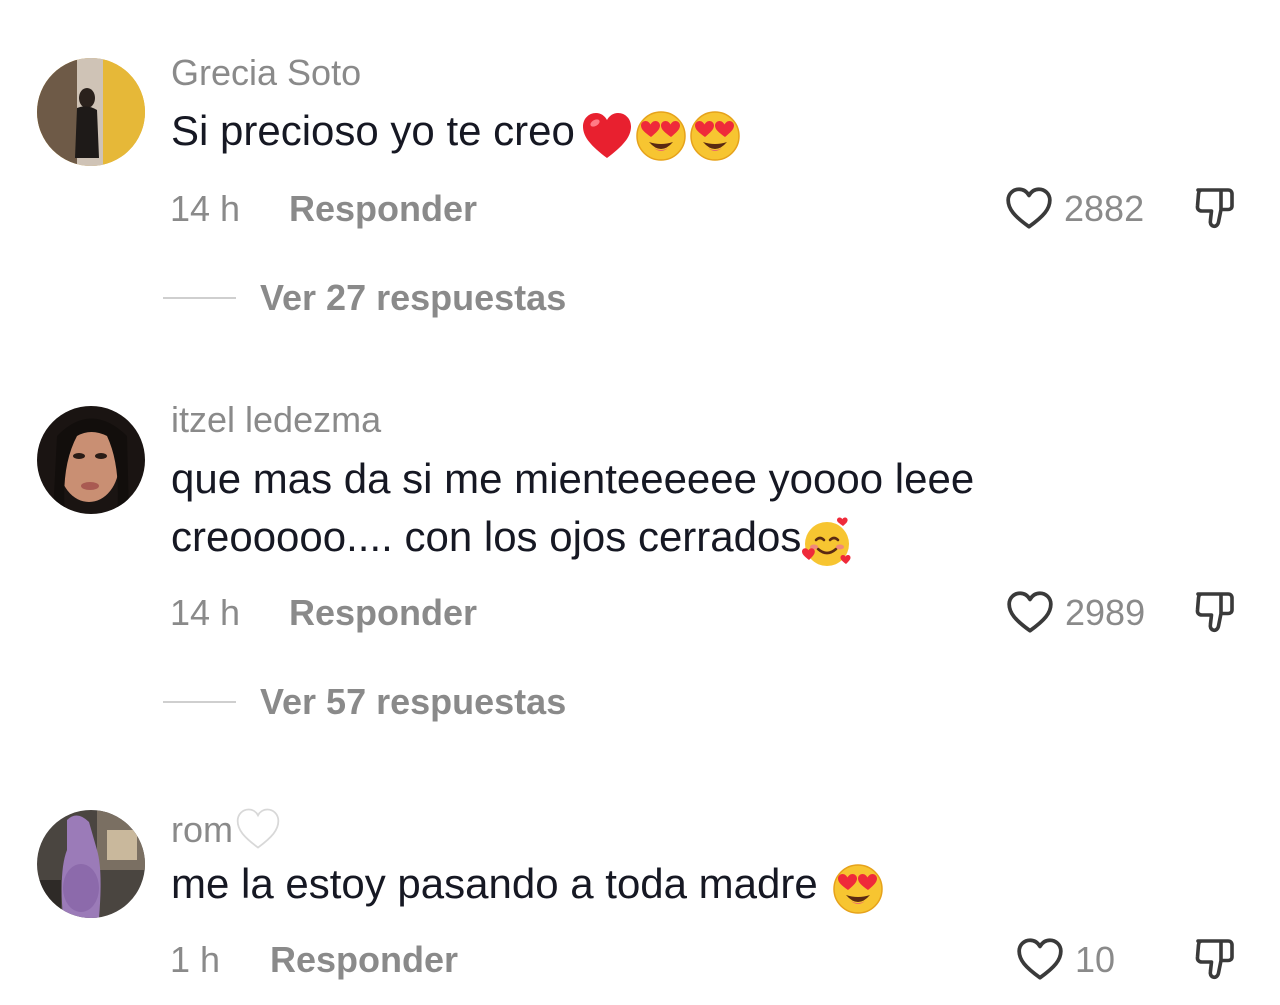 The image size is (1280, 1005). Describe the element at coordinates (413, 701) in the screenshot. I see `view-replies-label: Ver 57 respuestas` at that location.